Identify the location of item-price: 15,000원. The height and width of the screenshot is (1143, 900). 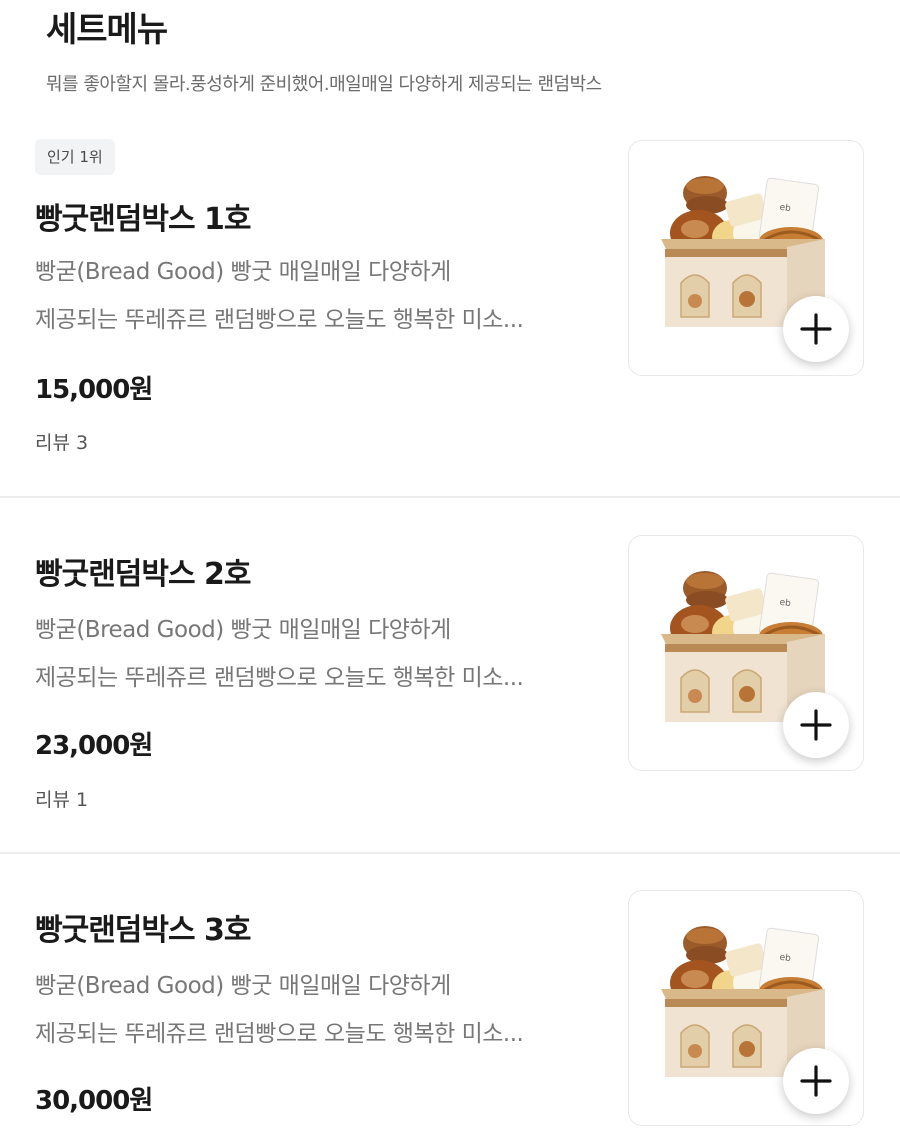
(94, 390).